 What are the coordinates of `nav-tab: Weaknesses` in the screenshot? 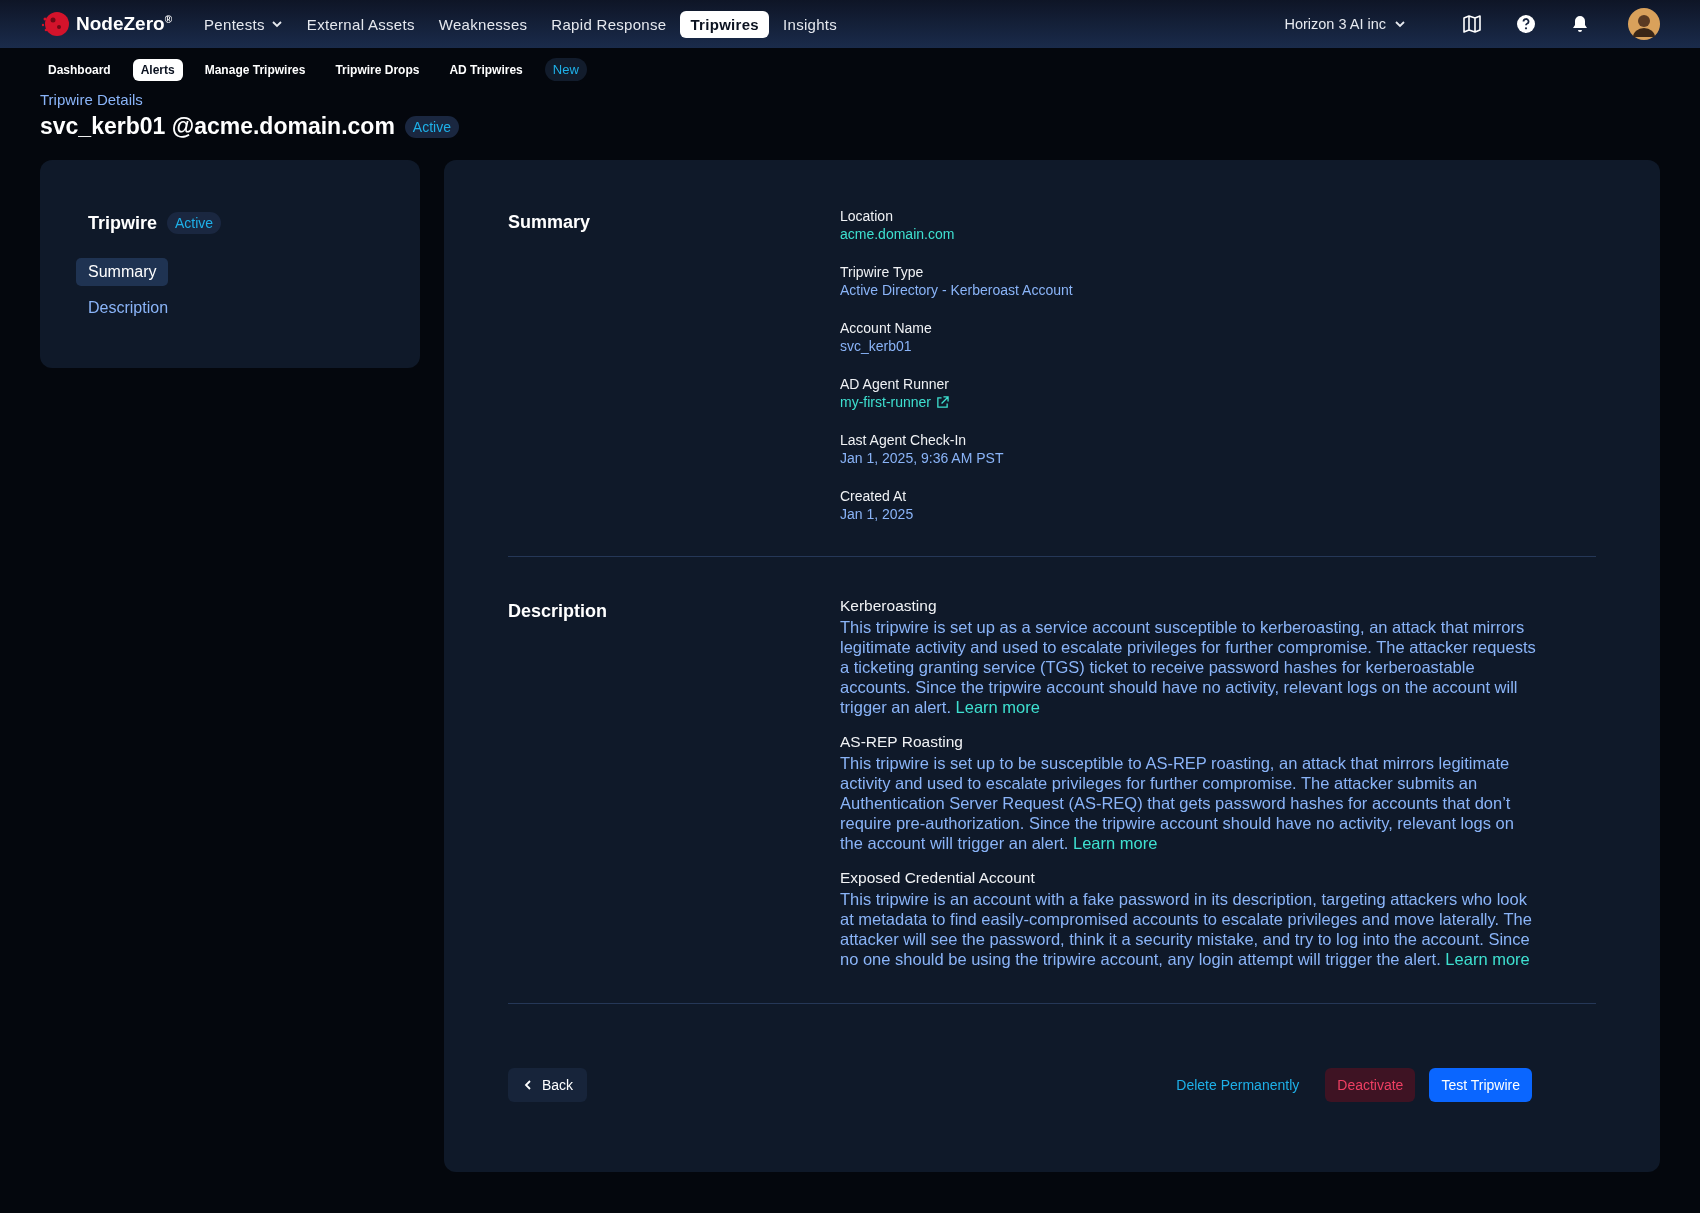 It's located at (483, 24).